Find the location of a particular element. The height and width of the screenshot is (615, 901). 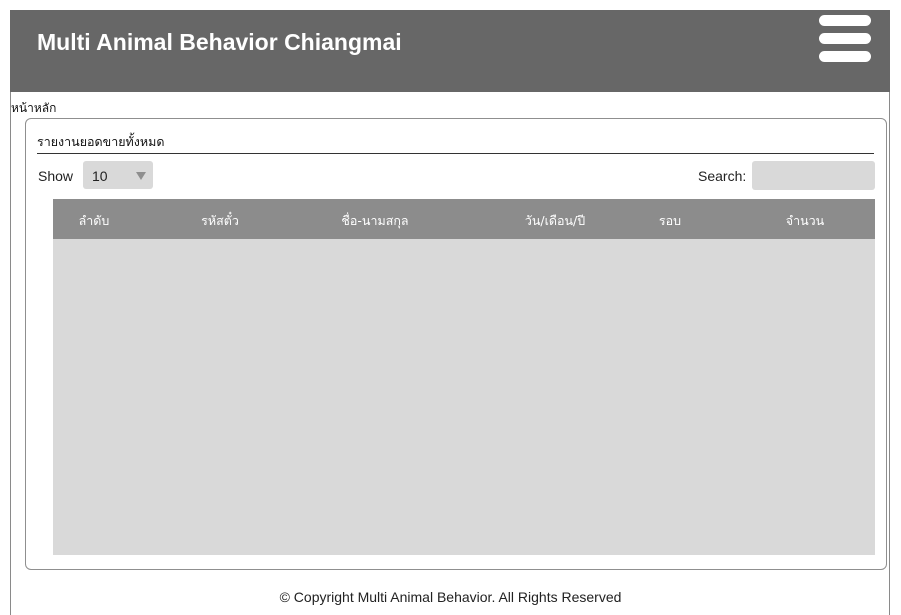

panel-title: รายงานยอดขายทั้งหมด is located at coordinates (101, 141).